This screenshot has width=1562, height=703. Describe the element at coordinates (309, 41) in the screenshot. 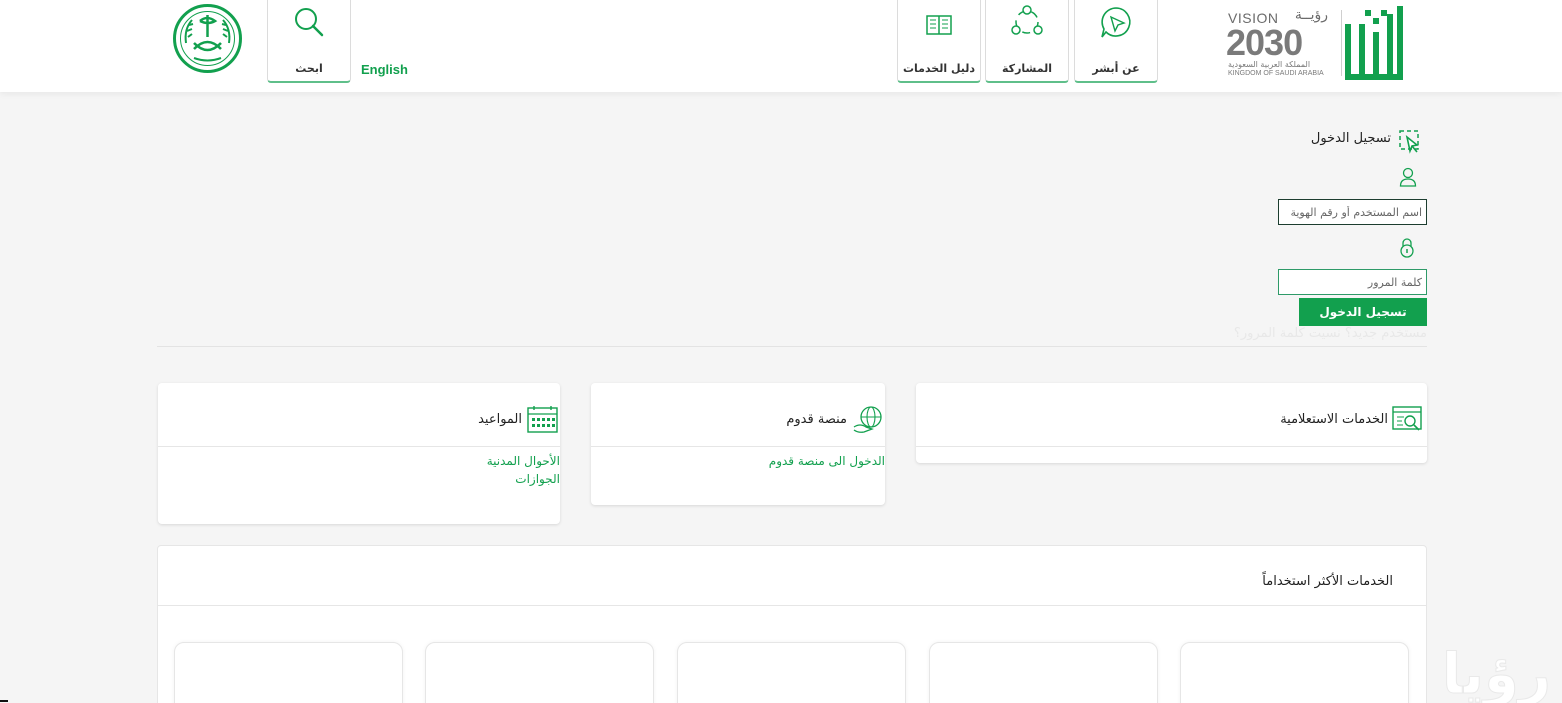

I see `search-button: ابحث` at that location.